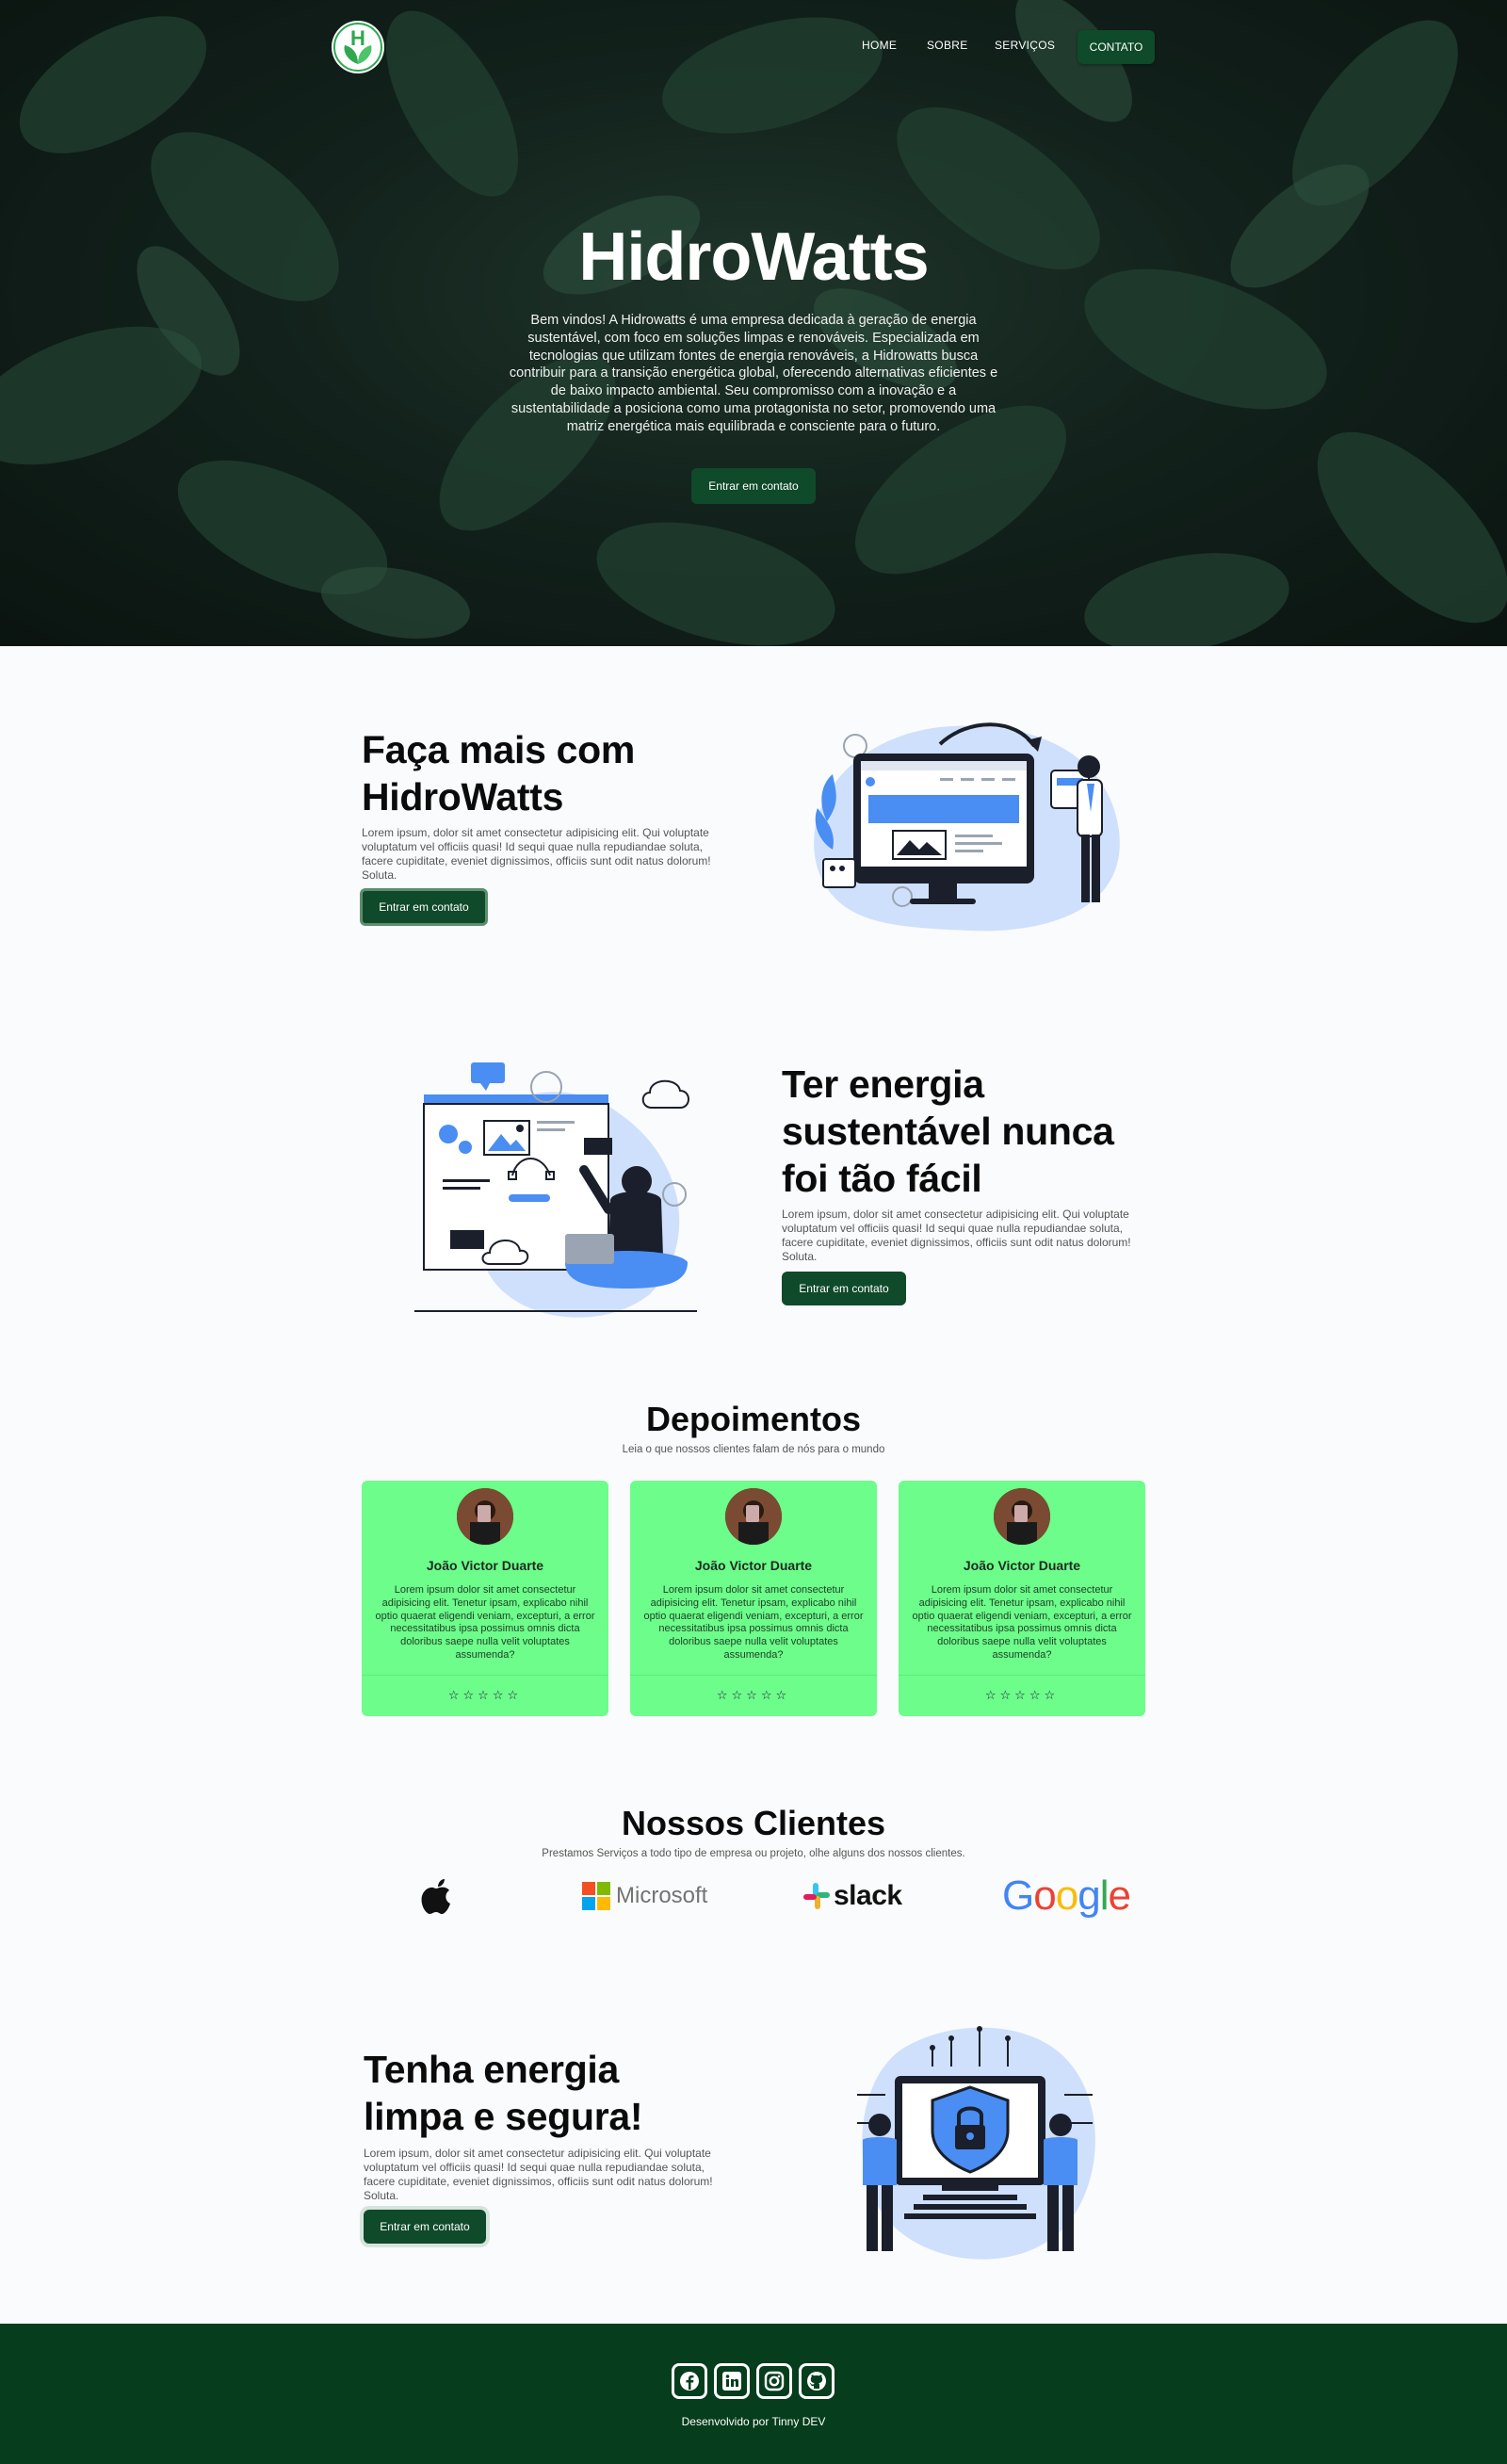 The height and width of the screenshot is (2464, 1507). What do you see at coordinates (753, 1823) in the screenshot?
I see `clients-title: Nossos Clientes` at bounding box center [753, 1823].